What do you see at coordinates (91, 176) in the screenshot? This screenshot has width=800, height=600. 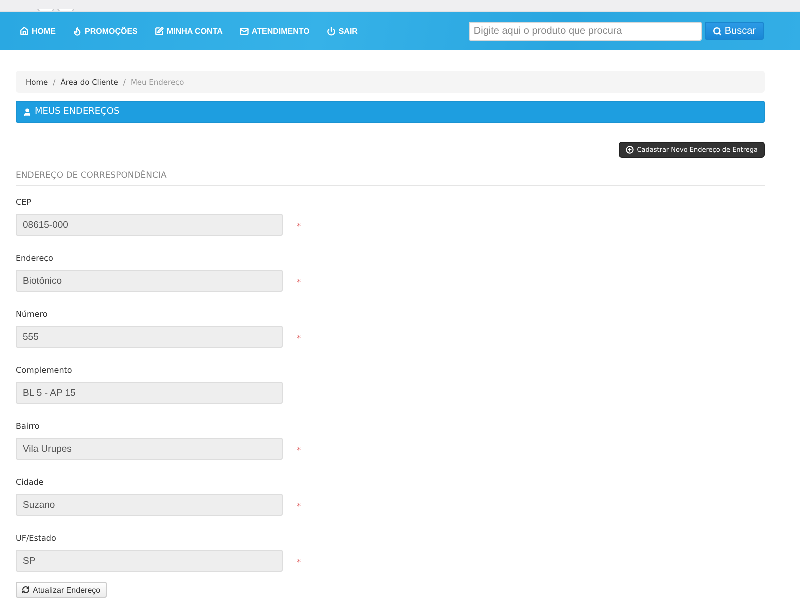 I see `section-title: ENDEREÇO DE CORRESPONDÊNCIA` at bounding box center [91, 176].